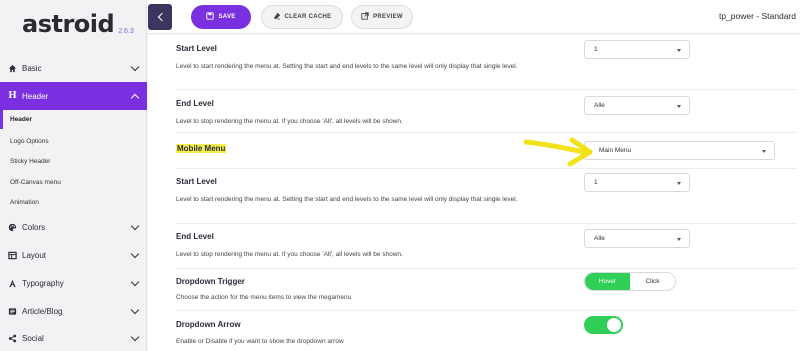 This screenshot has width=800, height=351. I want to click on click-option: Click, so click(652, 281).